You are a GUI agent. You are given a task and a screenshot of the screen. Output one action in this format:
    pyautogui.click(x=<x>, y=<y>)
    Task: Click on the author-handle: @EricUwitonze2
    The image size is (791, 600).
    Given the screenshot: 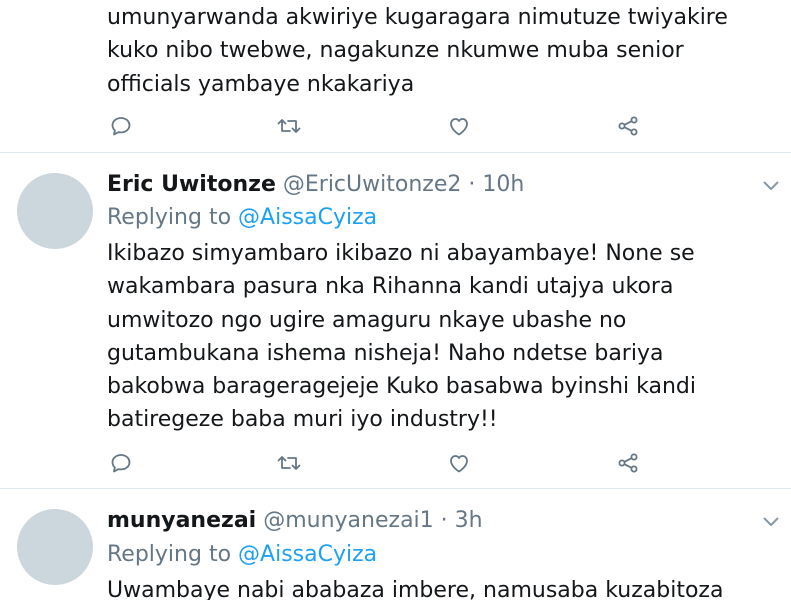 What is the action you would take?
    pyautogui.click(x=372, y=184)
    